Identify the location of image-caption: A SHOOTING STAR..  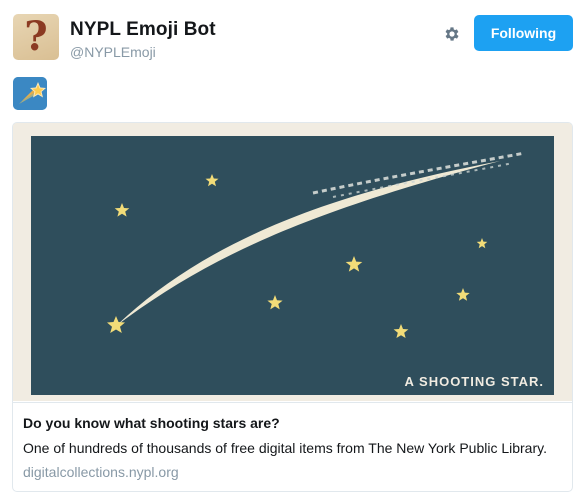
(475, 381).